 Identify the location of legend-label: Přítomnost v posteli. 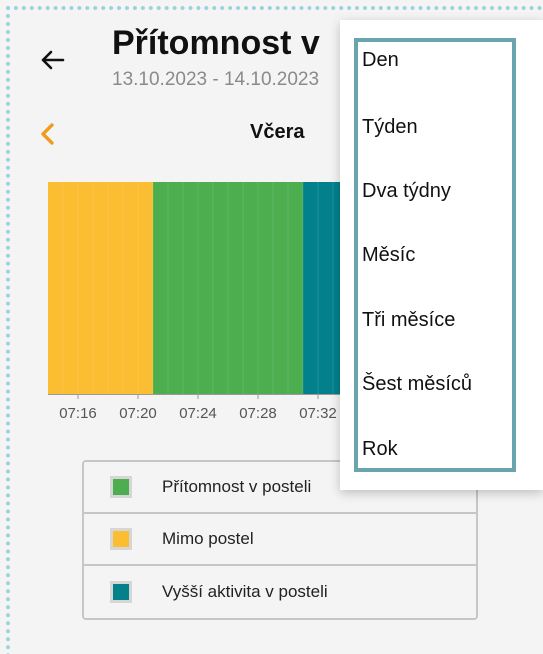
(237, 486).